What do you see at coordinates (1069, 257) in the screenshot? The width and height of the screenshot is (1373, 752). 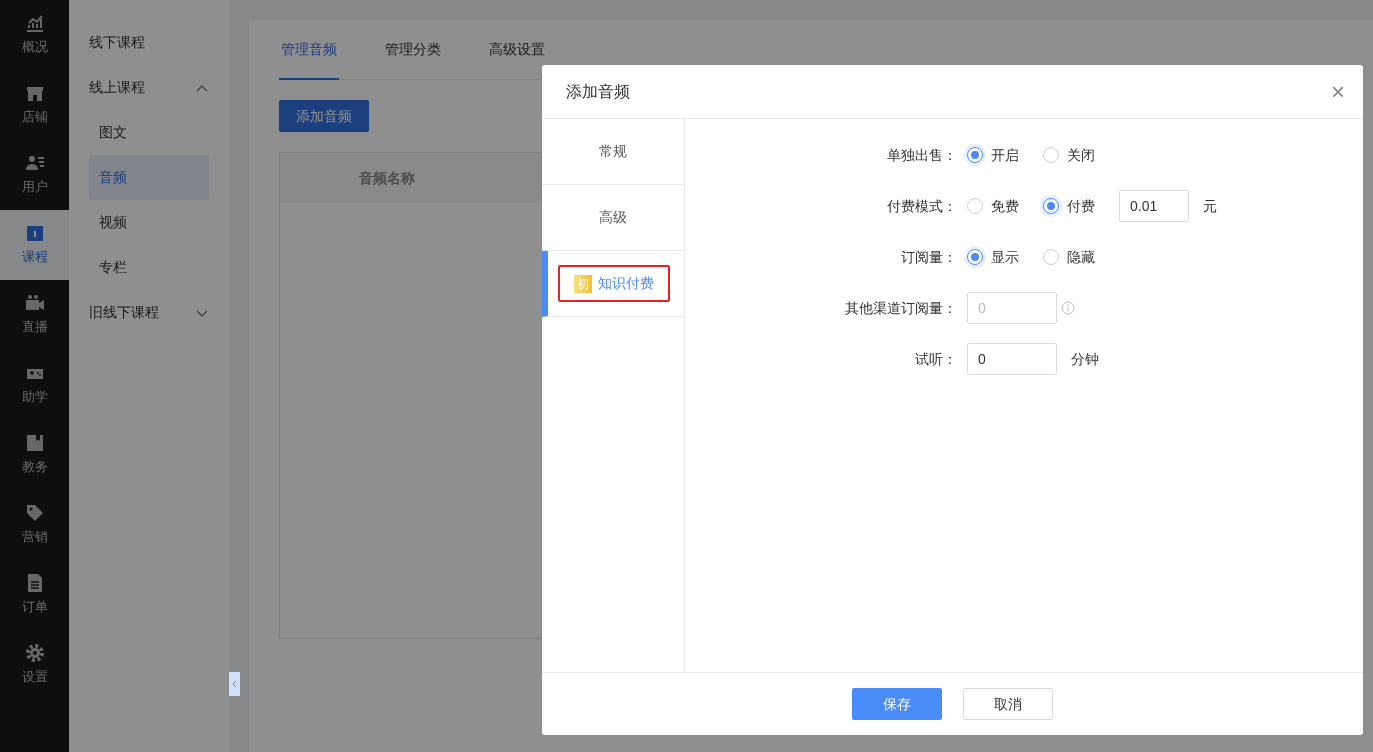 I see `radio-option: 隐藏` at bounding box center [1069, 257].